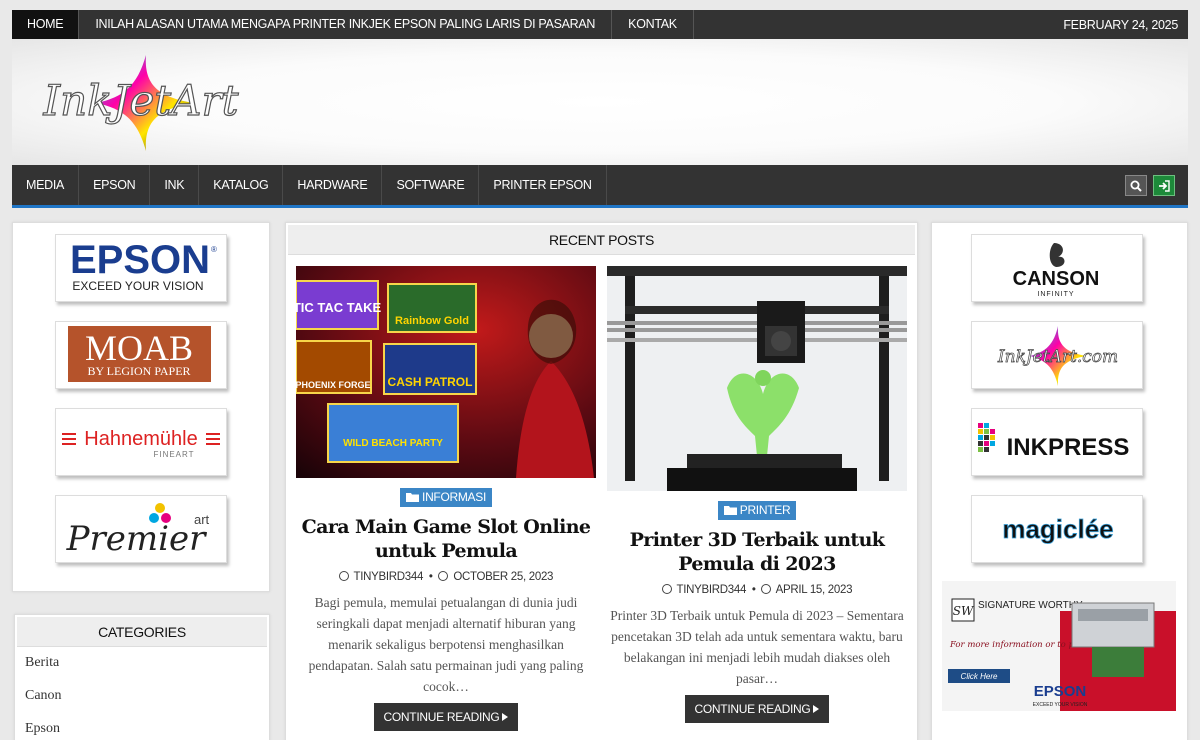 The height and width of the screenshot is (740, 1200). I want to click on epson-logo: EPSON ® EXCEED YOUR VISION, so click(143, 265).